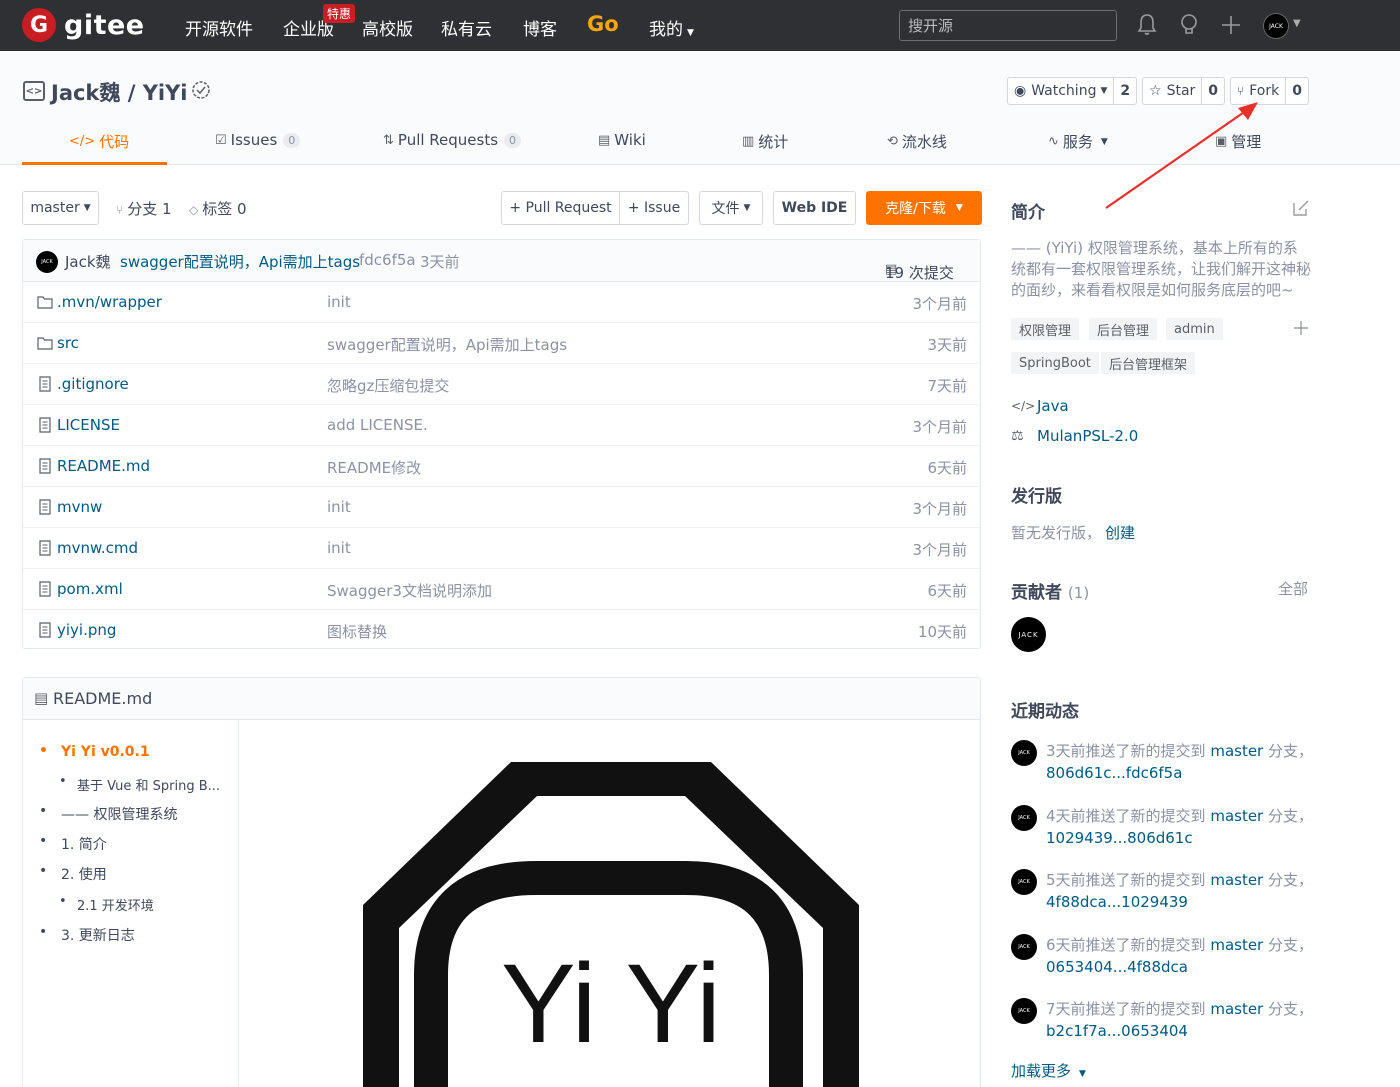  What do you see at coordinates (1231, 25) in the screenshot?
I see `plus-icon` at bounding box center [1231, 25].